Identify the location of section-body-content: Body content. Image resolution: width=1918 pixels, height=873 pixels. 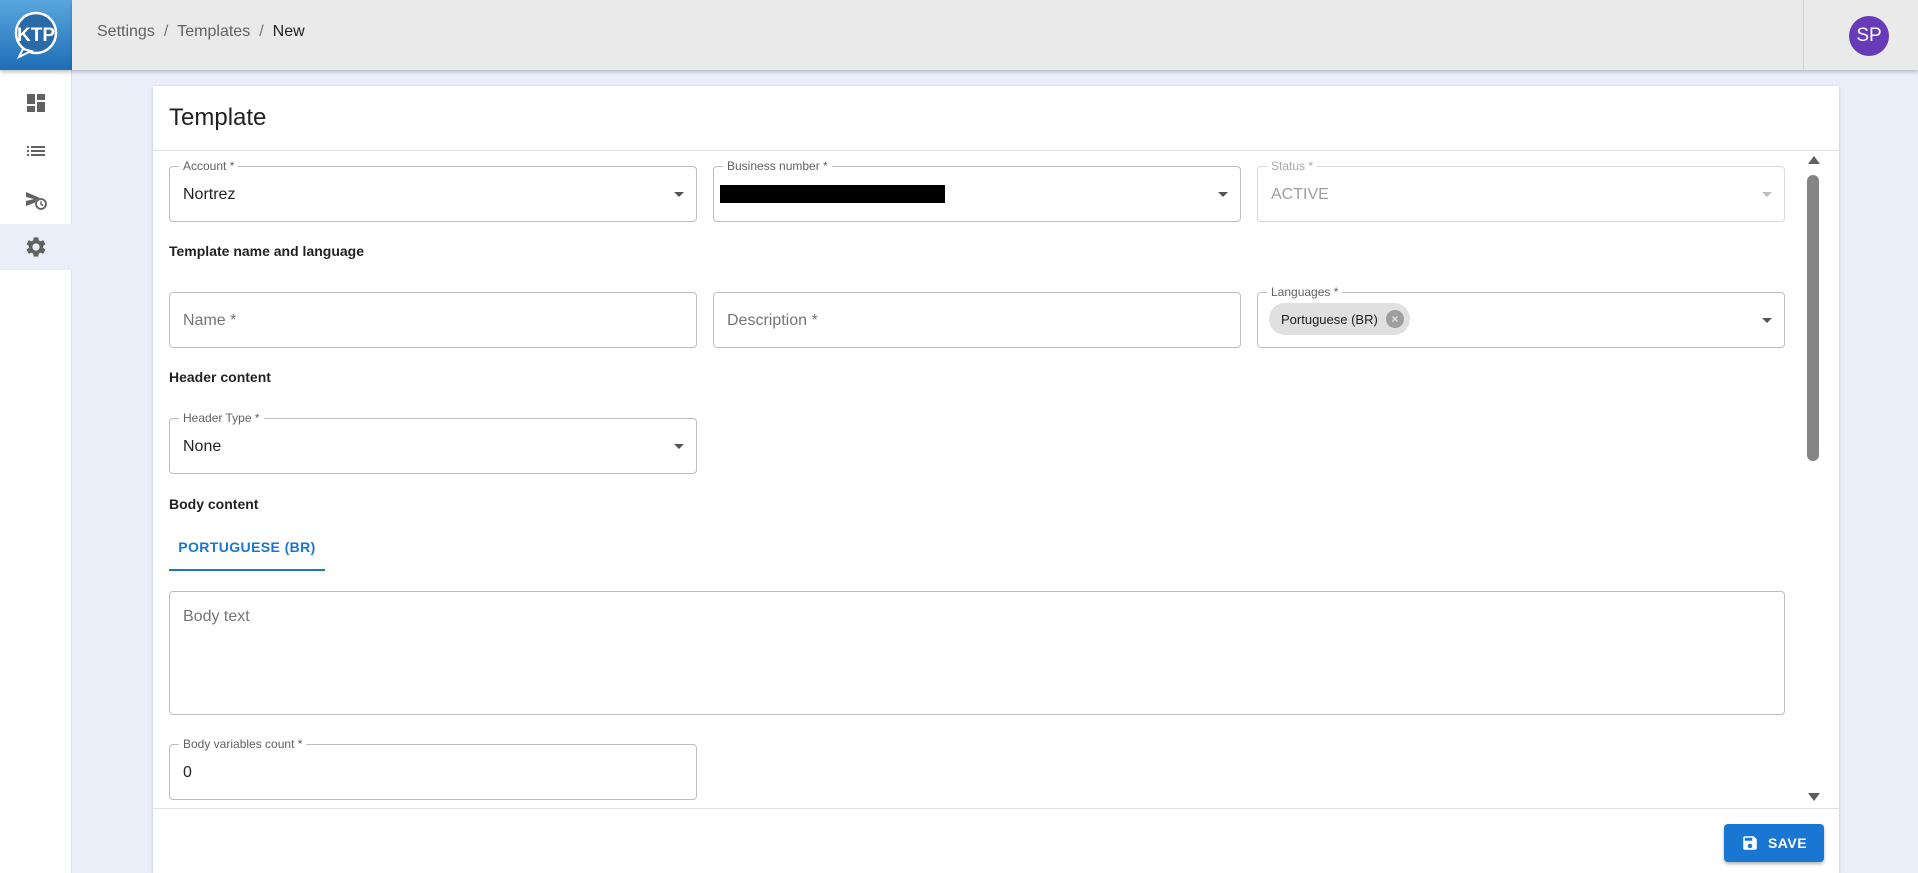
(214, 504).